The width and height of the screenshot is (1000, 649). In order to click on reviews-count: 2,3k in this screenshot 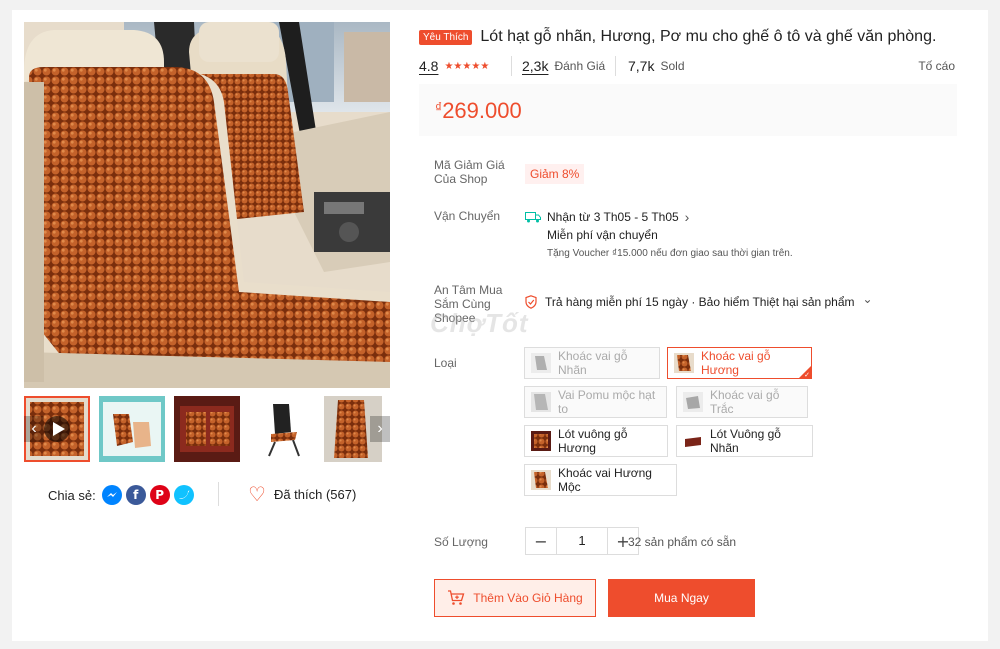, I will do `click(535, 66)`.